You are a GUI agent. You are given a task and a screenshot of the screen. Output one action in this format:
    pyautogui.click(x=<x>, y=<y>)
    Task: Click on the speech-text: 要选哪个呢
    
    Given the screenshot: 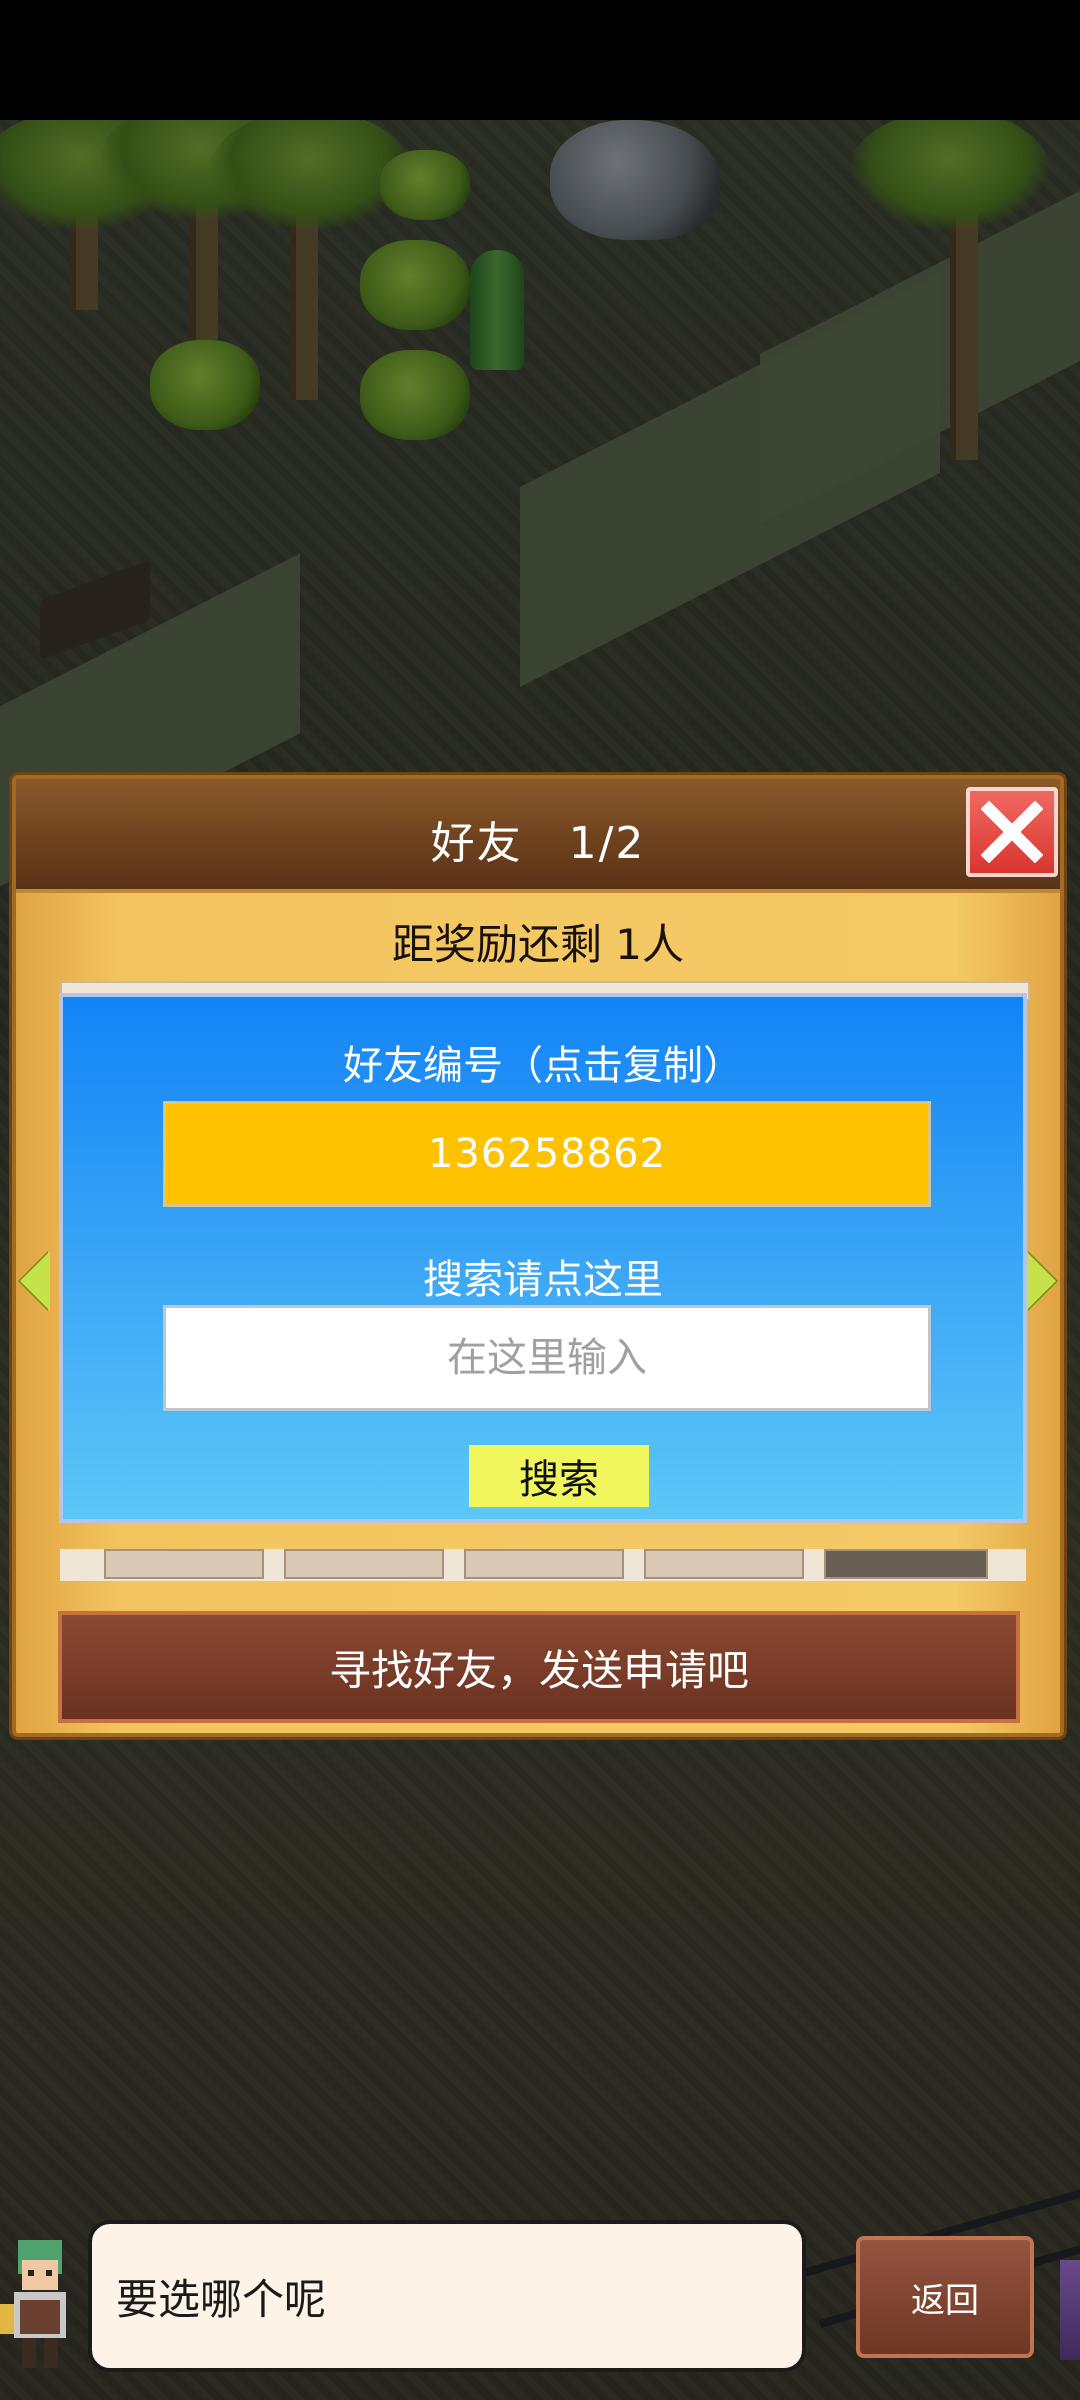 What is the action you would take?
    pyautogui.click(x=221, y=2299)
    